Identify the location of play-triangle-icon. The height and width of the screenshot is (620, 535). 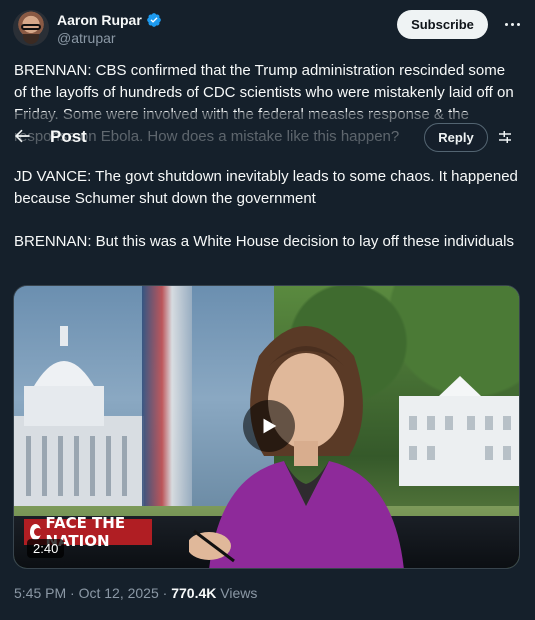
(270, 426).